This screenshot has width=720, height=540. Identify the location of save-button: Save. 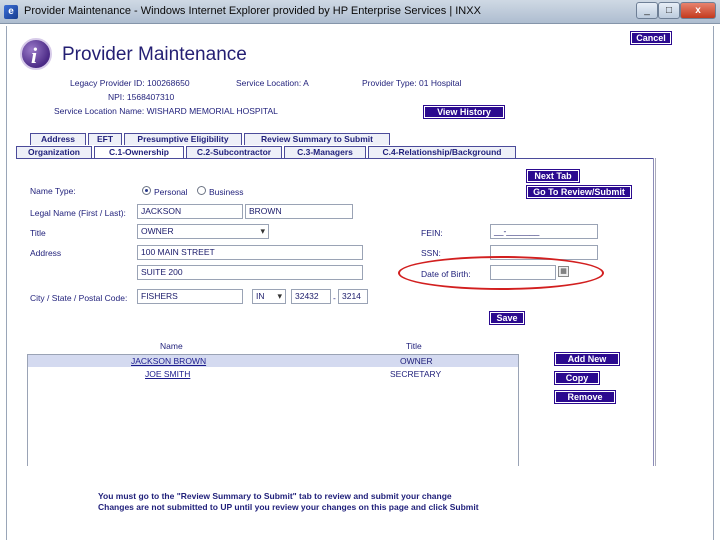
(507, 318).